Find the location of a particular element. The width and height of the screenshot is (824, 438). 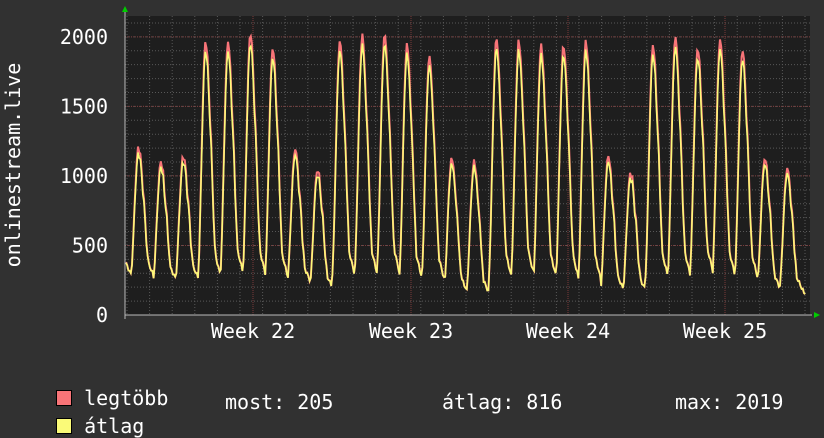

stat-max-value: 2019 is located at coordinates (759, 402).